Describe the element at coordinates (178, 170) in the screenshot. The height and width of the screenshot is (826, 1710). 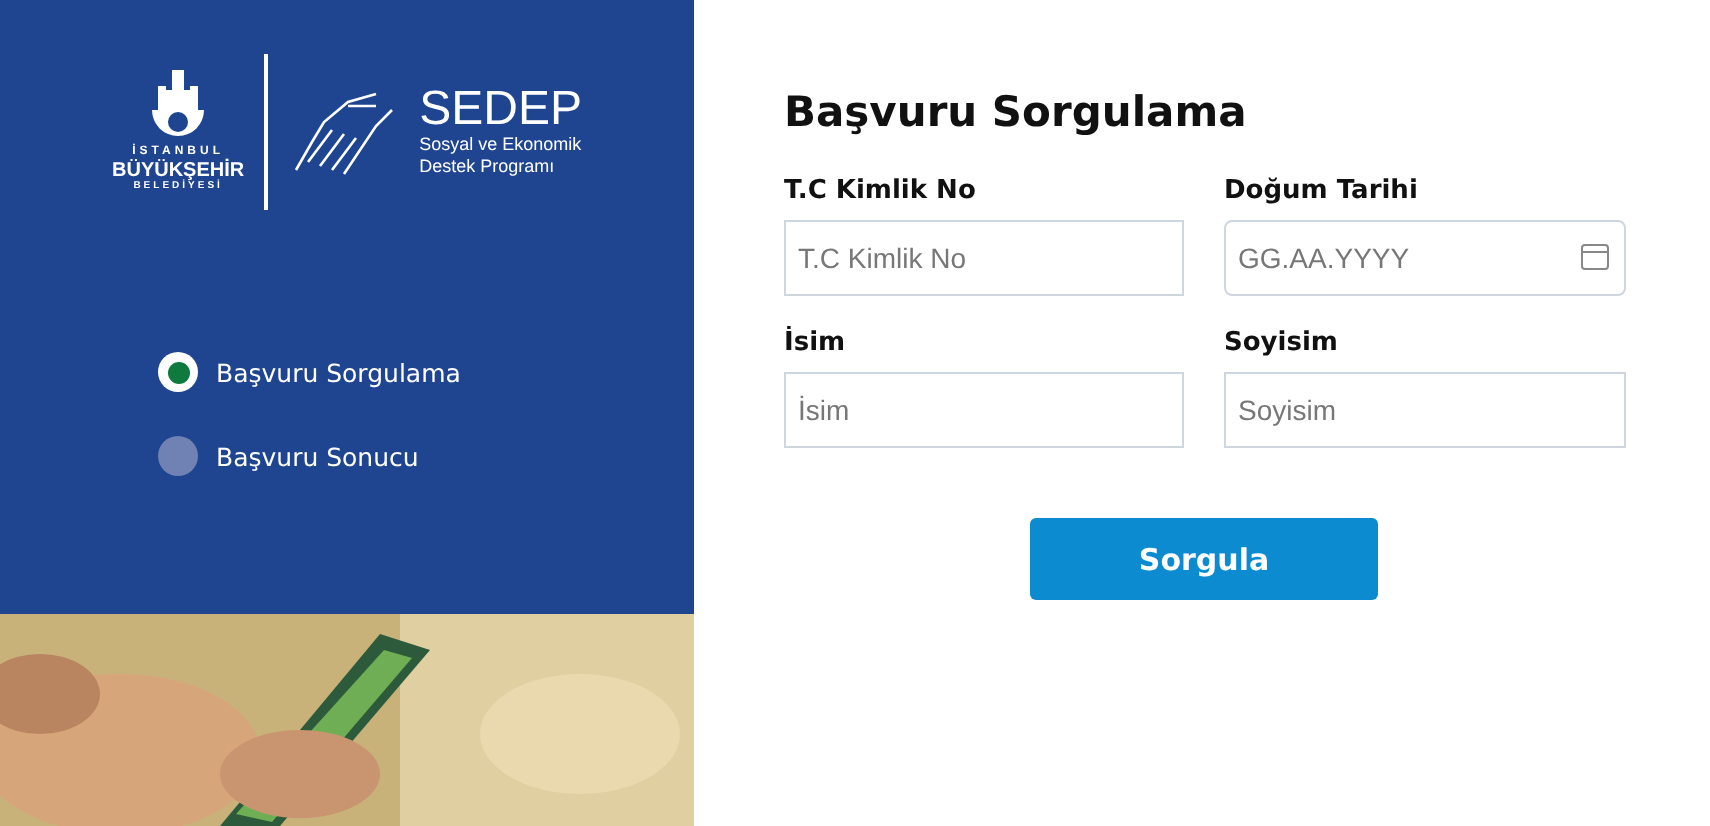
I see `logo-text: BÜYÜKŞEHİR` at that location.